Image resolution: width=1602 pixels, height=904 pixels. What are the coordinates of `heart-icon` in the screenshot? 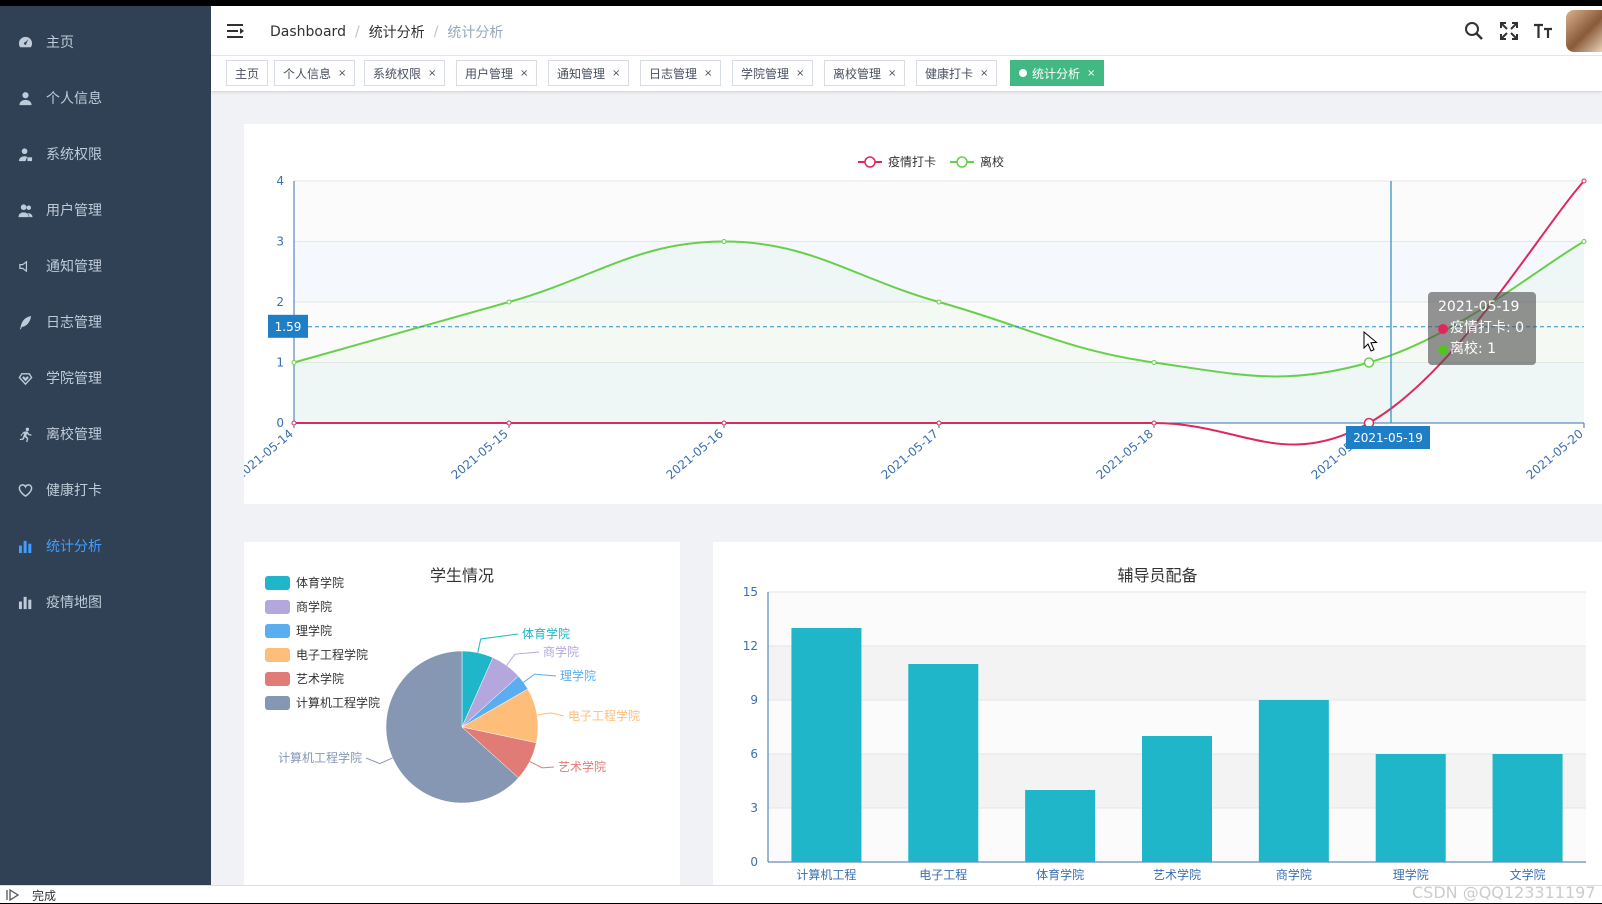 It's located at (25, 490).